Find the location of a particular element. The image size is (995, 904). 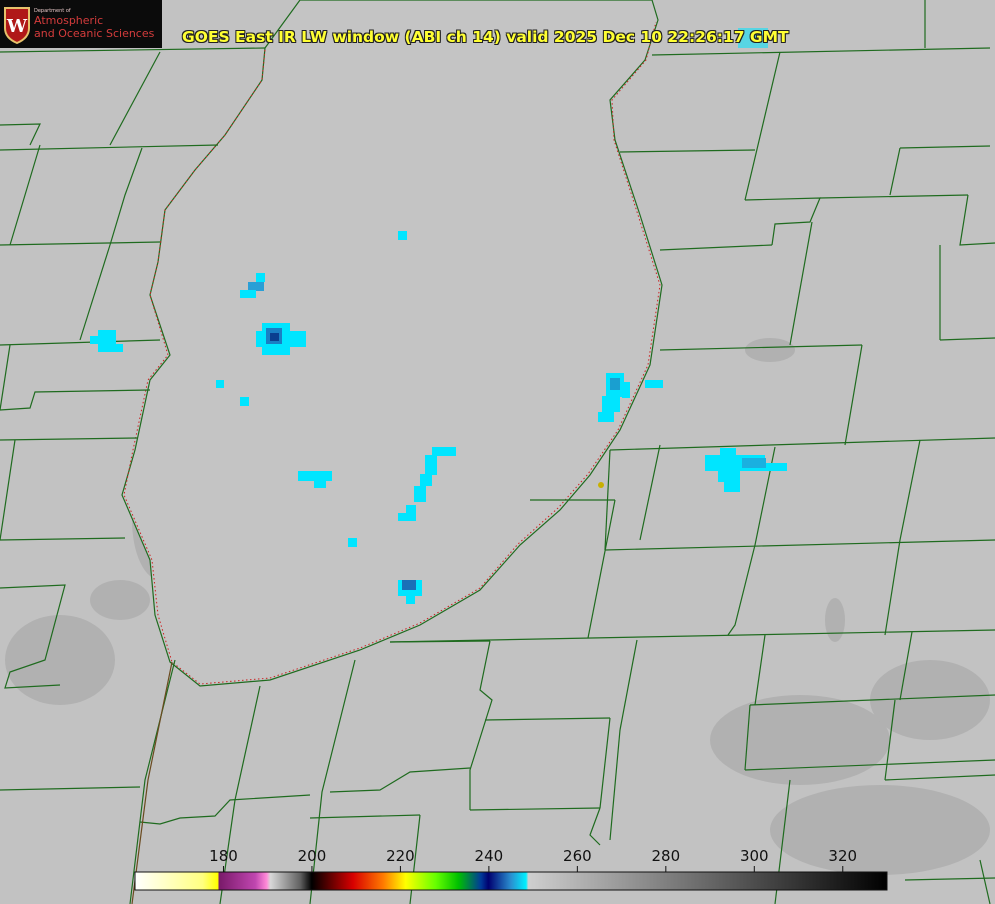

colorbar-tick-label: 300 is located at coordinates (754, 856).